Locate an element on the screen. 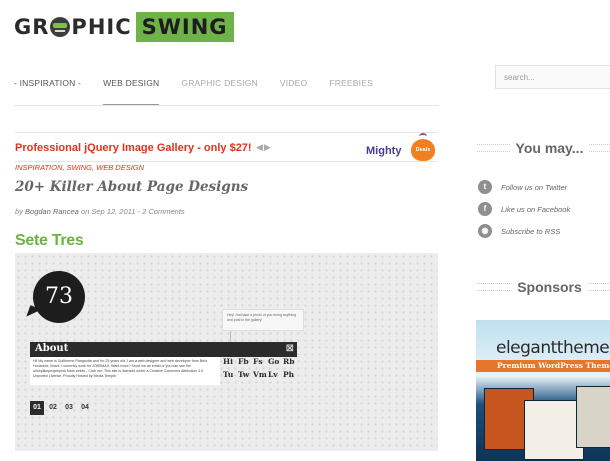  ad-subtitle: Premium WordPress Themes is located at coordinates (553, 365).